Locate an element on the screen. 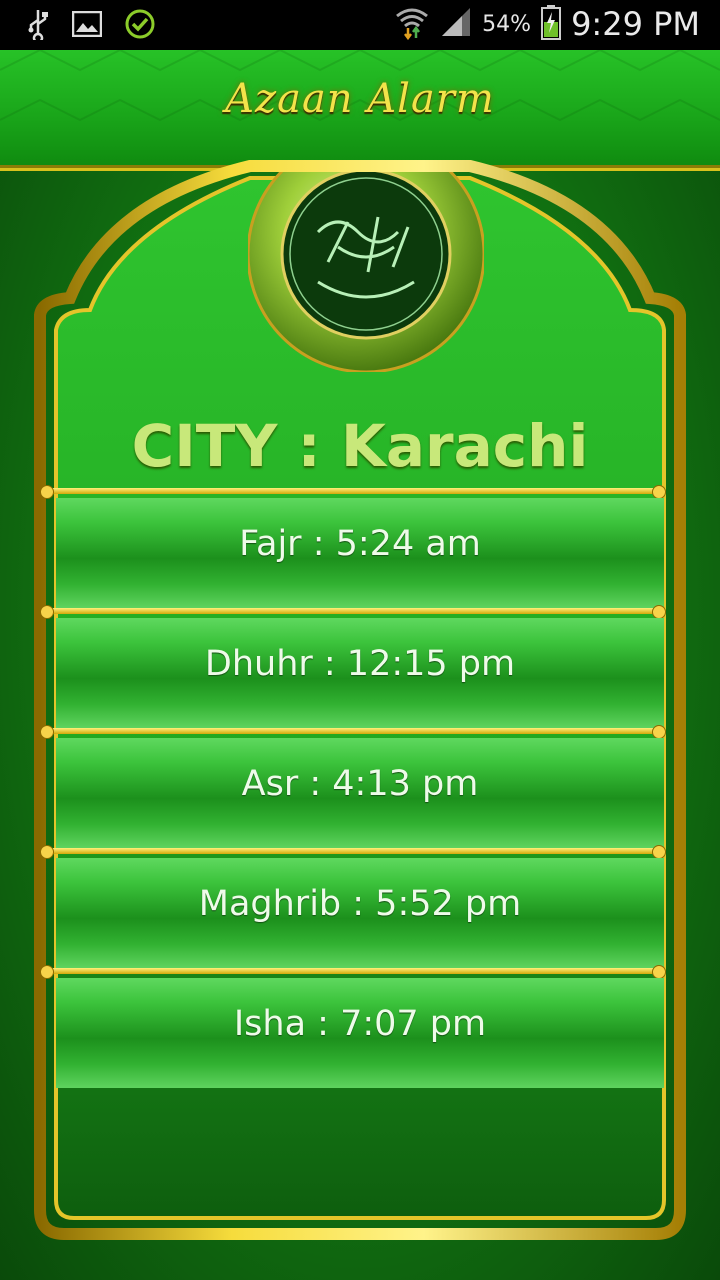 Image resolution: width=720 pixels, height=1280 pixels. status-bar: 54% 9:29 PM is located at coordinates (360, 25).